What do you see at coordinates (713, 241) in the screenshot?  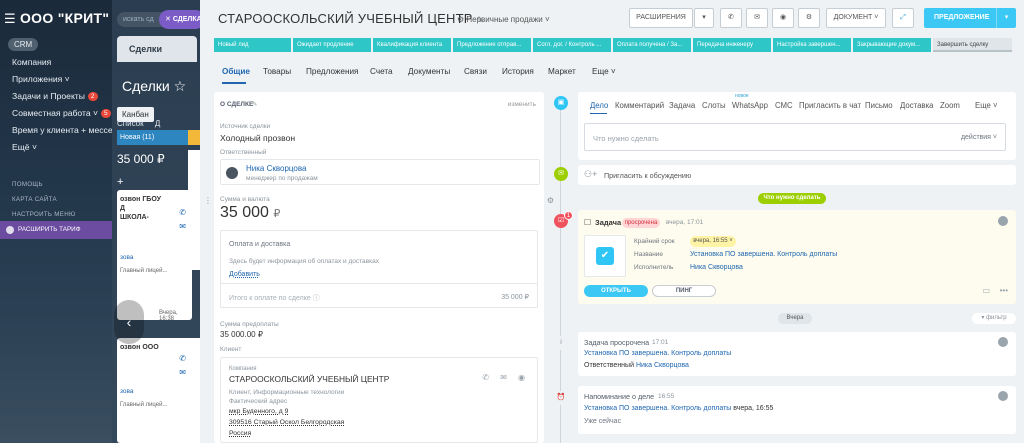 I see `deadline-value: вчера, 16:55 ˅` at bounding box center [713, 241].